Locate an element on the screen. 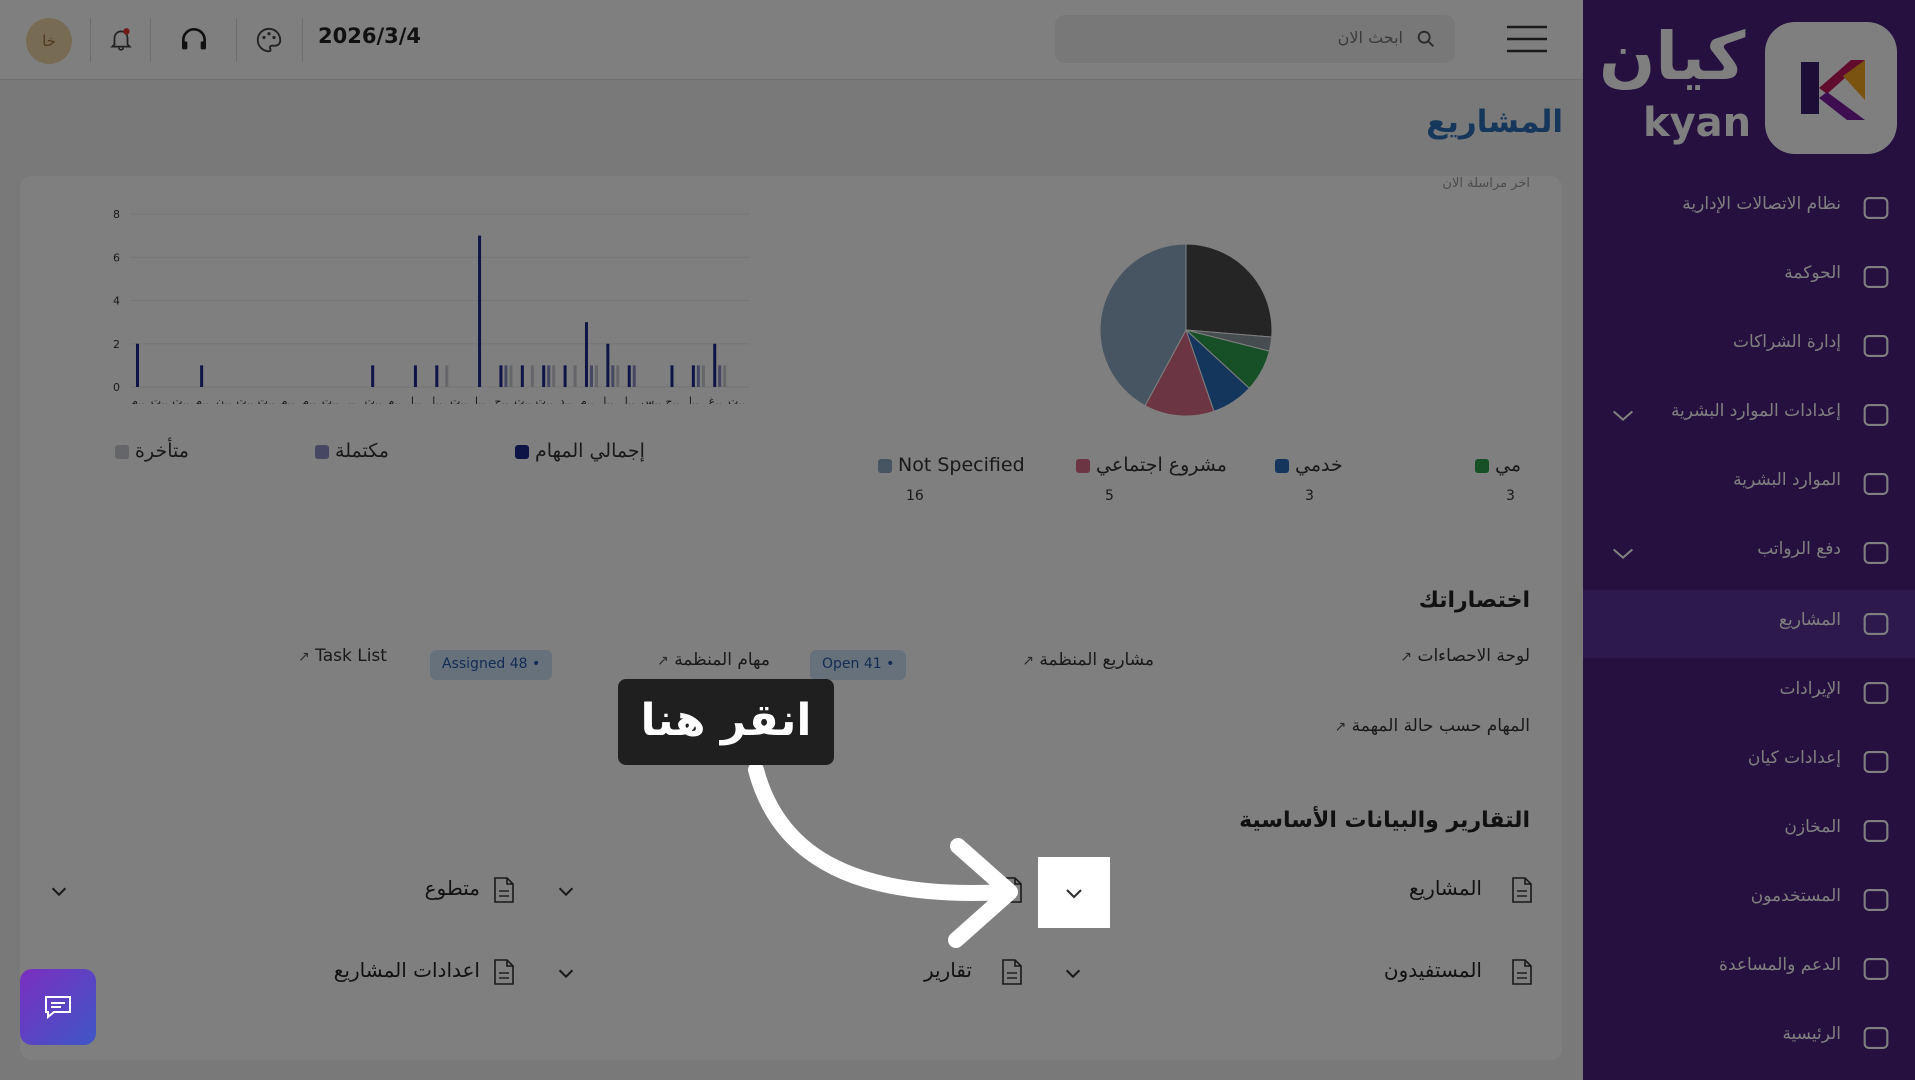  chat-button is located at coordinates (58, 1007).